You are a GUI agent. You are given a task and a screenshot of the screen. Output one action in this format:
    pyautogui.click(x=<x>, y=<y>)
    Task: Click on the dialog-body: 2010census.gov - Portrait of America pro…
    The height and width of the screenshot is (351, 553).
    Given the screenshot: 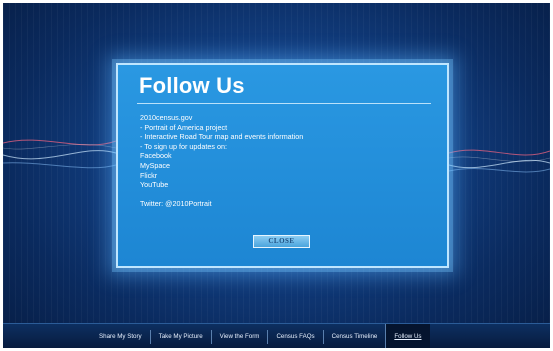 What is the action you would take?
    pyautogui.click(x=285, y=160)
    